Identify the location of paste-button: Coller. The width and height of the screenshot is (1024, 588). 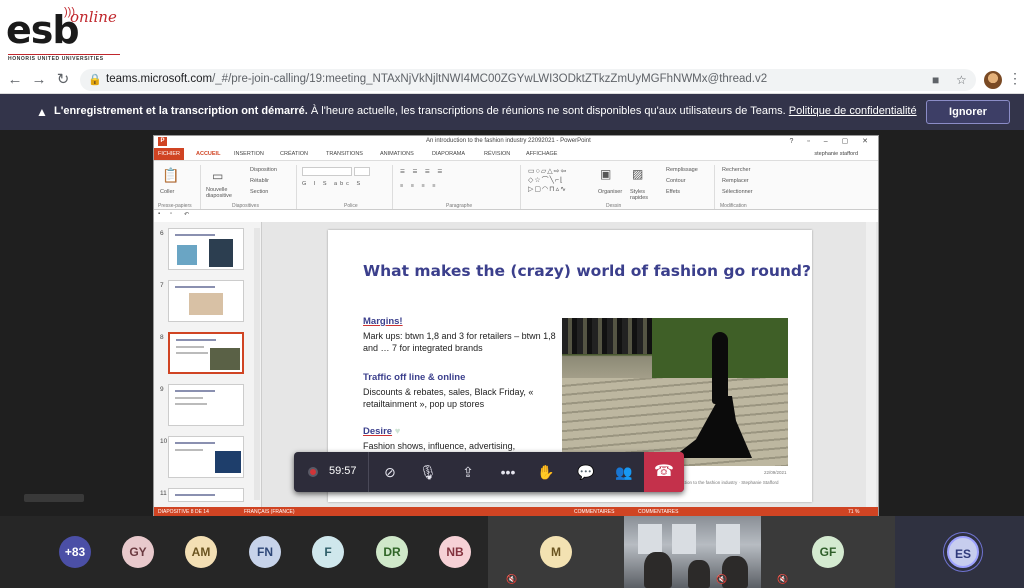
(167, 192).